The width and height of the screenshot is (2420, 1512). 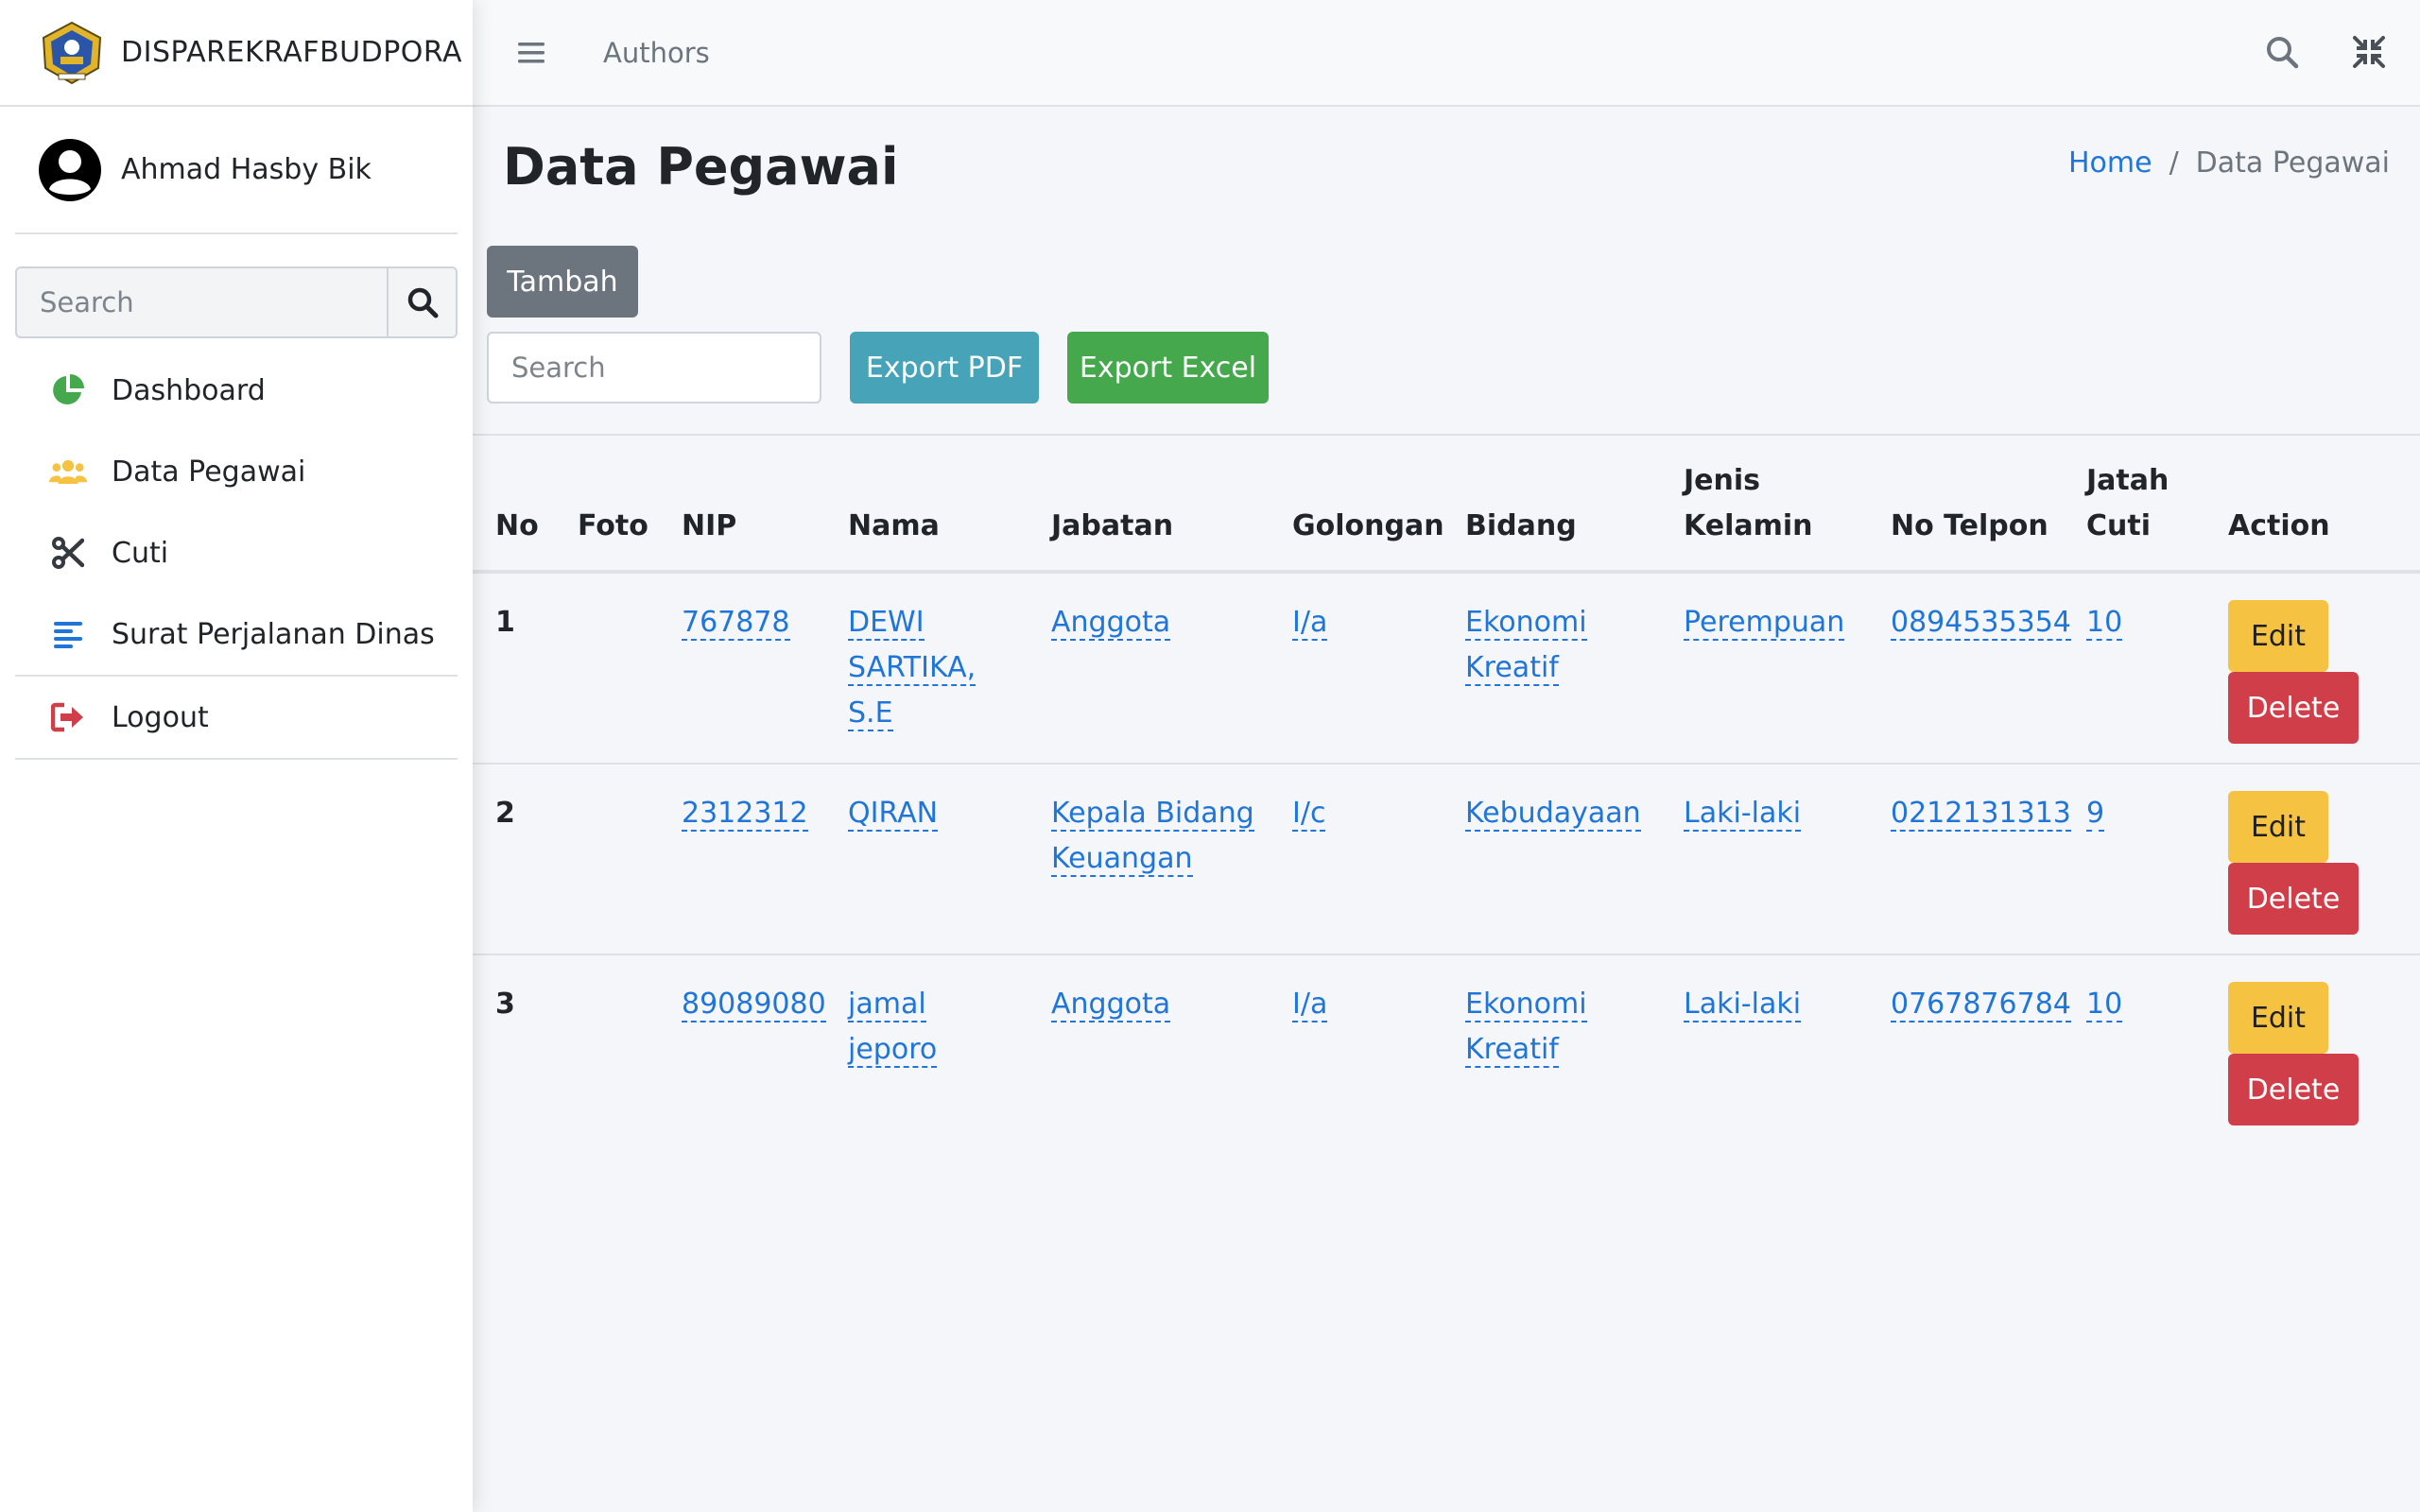 I want to click on row-number: 1, so click(x=505, y=622).